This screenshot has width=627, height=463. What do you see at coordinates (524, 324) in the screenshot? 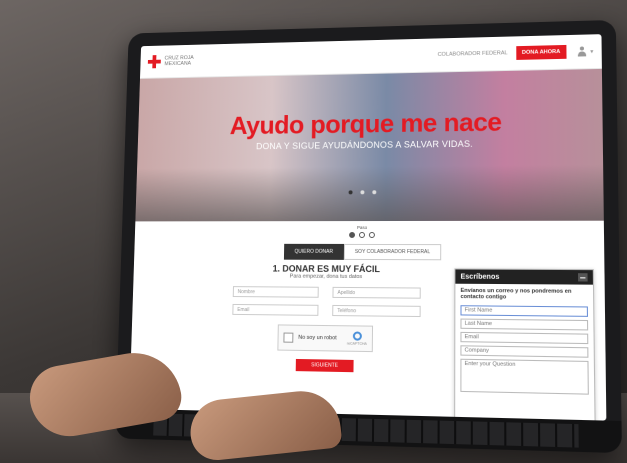
I see `last-name-field: Last Name` at bounding box center [524, 324].